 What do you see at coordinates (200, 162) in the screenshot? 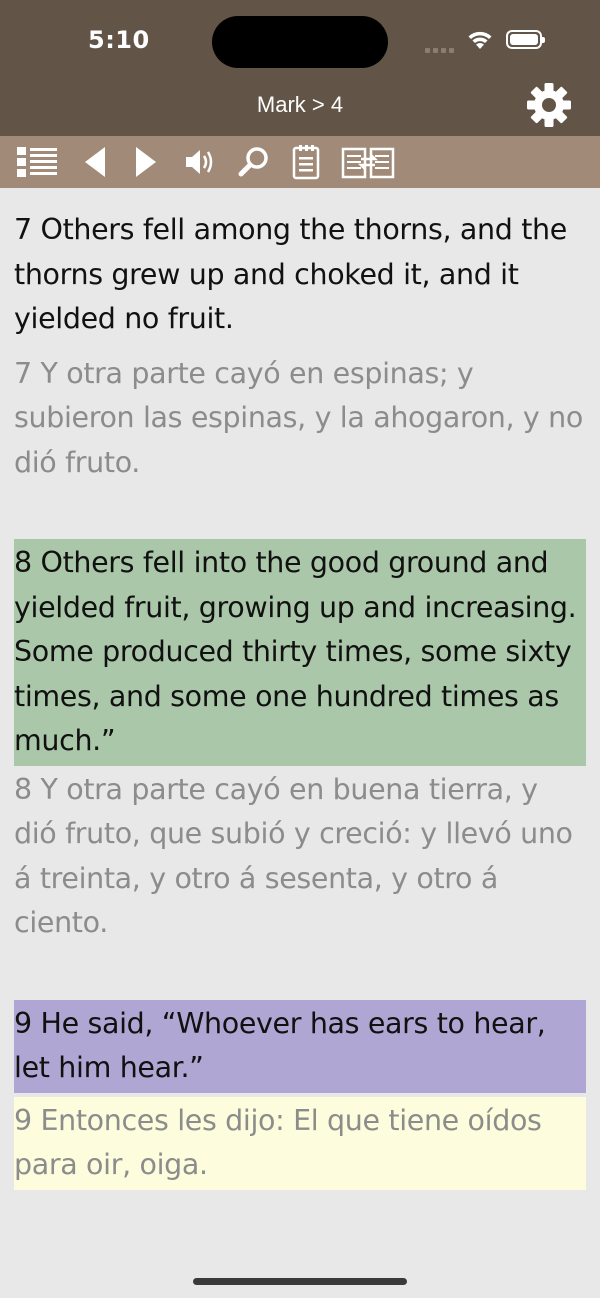
I see `speaker-icon` at bounding box center [200, 162].